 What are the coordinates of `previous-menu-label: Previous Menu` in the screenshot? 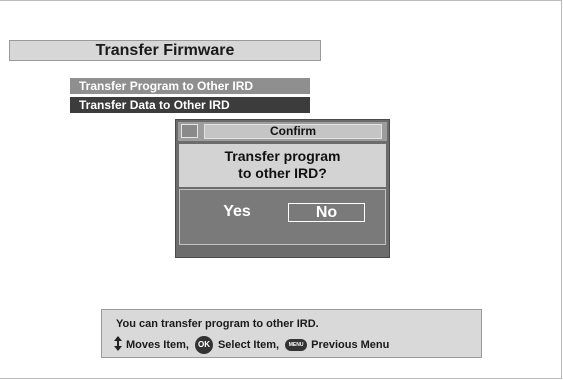 It's located at (350, 345).